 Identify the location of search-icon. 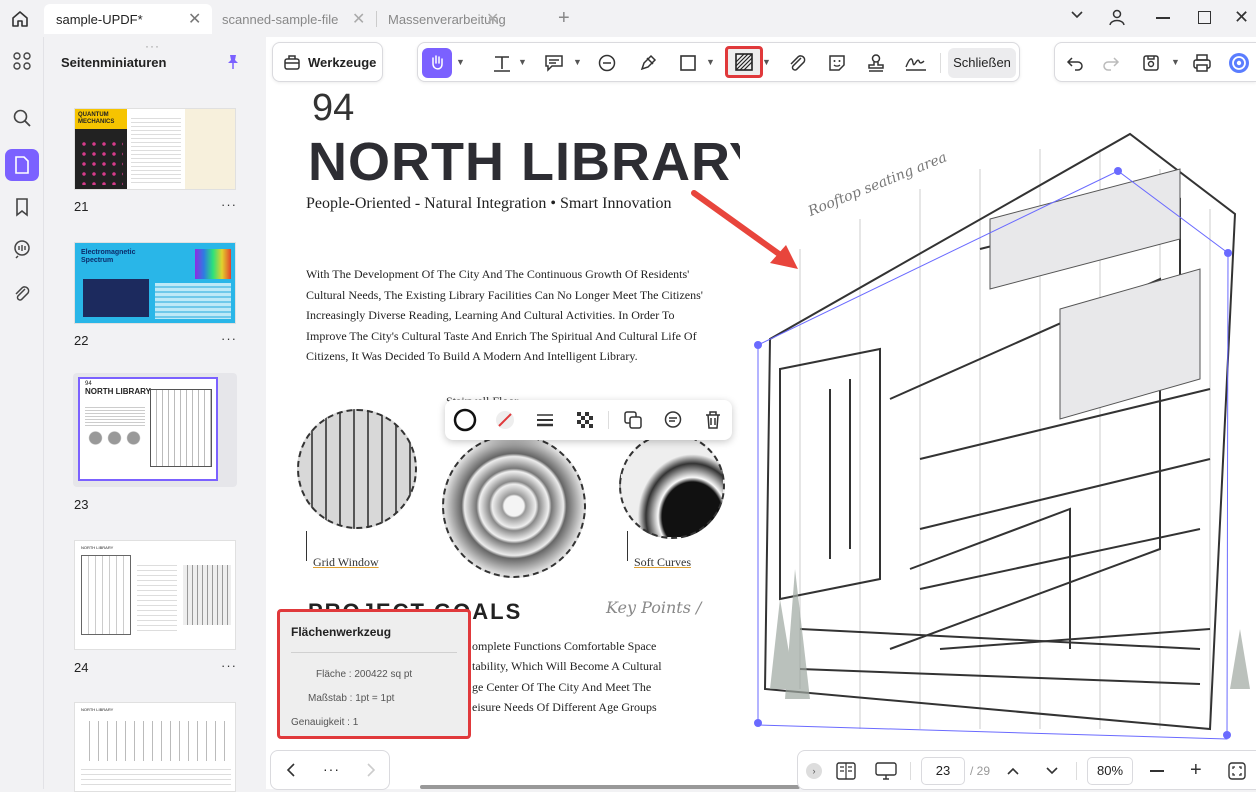
(22, 118).